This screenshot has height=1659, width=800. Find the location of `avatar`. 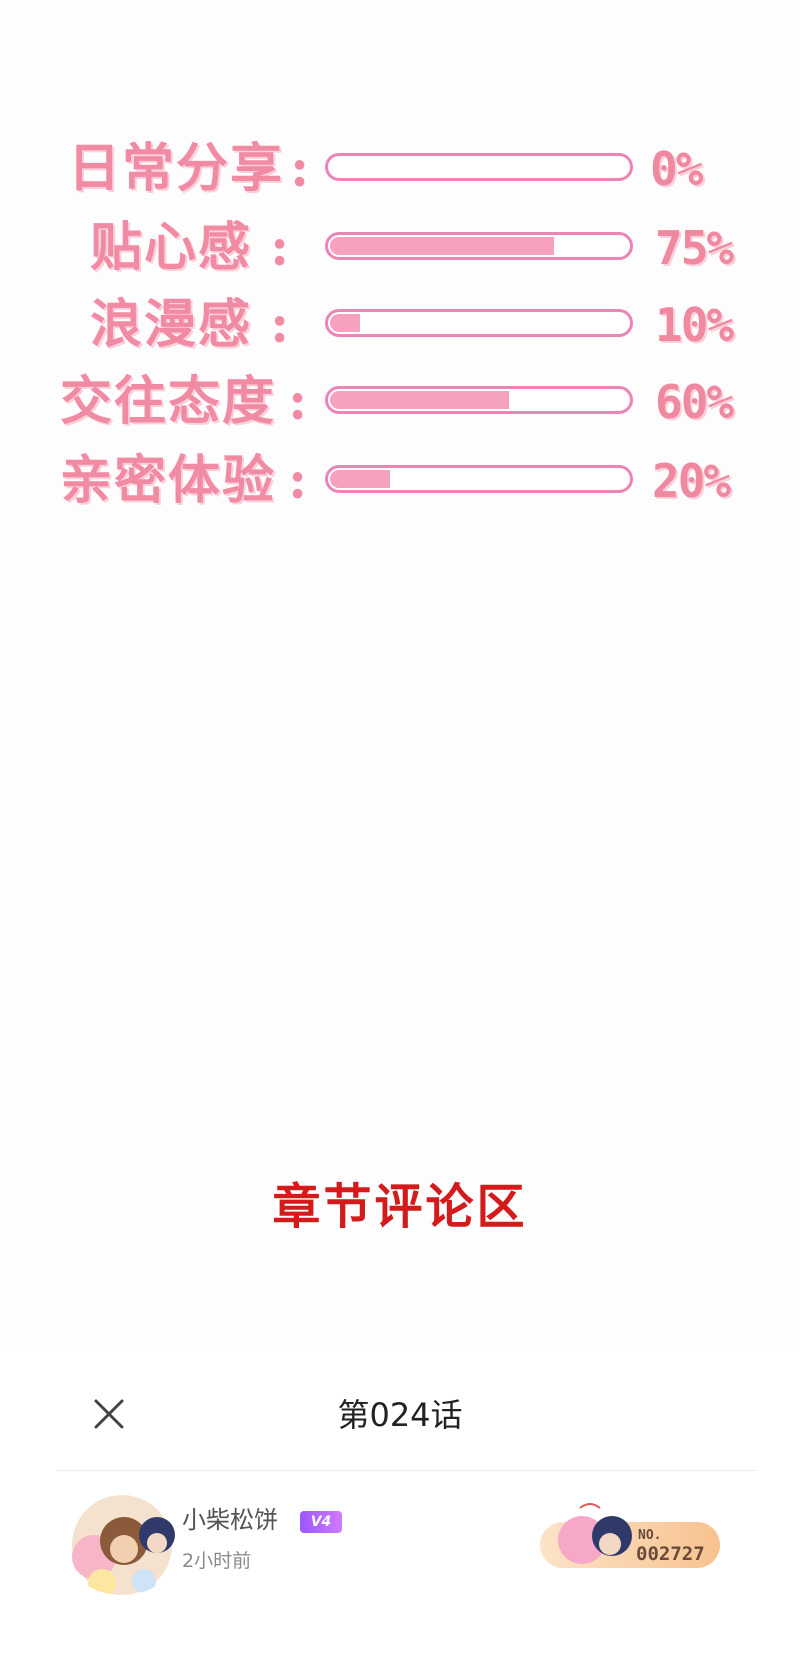

avatar is located at coordinates (122, 1545).